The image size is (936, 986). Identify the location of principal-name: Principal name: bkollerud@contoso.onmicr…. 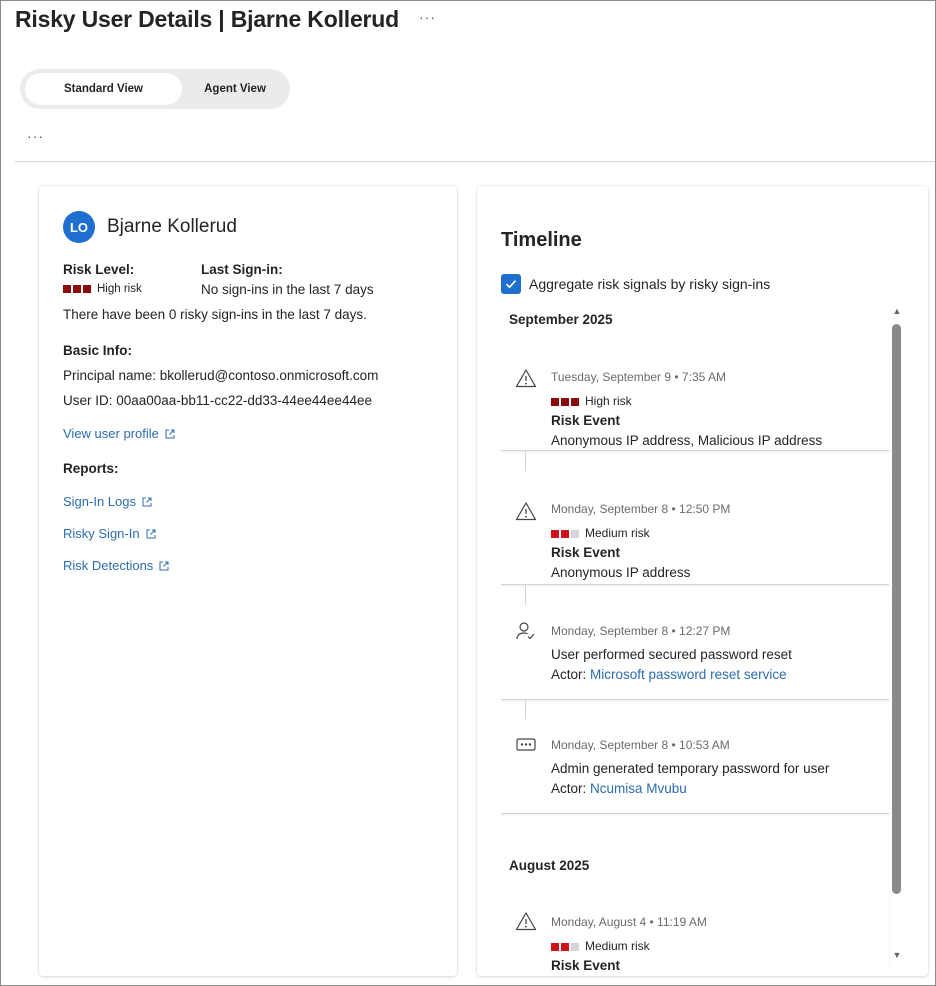
(221, 375).